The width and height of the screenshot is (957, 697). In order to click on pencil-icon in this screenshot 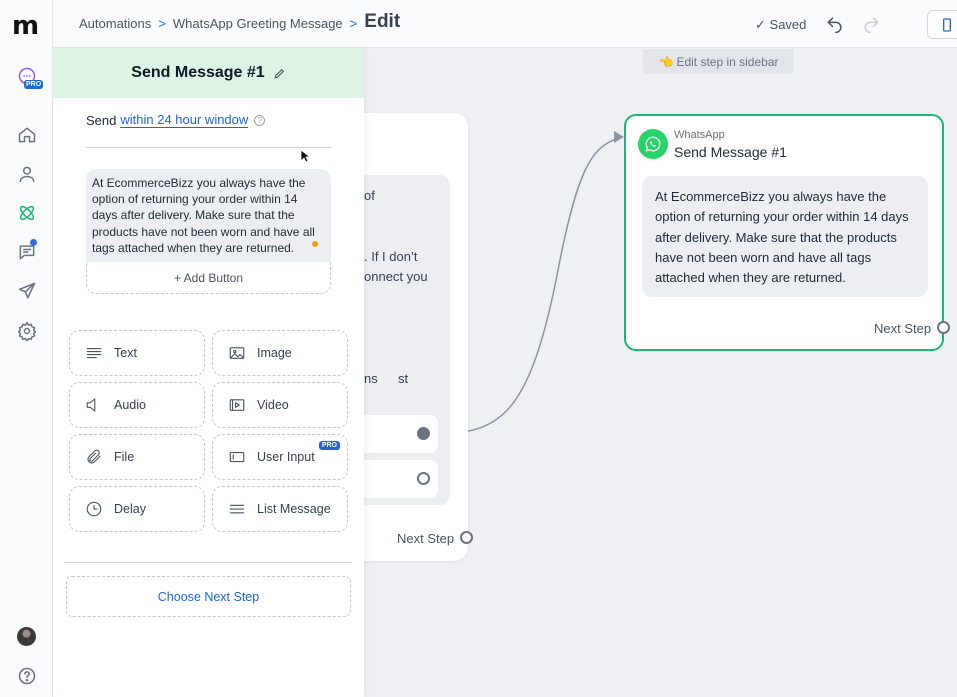, I will do `click(279, 73)`.